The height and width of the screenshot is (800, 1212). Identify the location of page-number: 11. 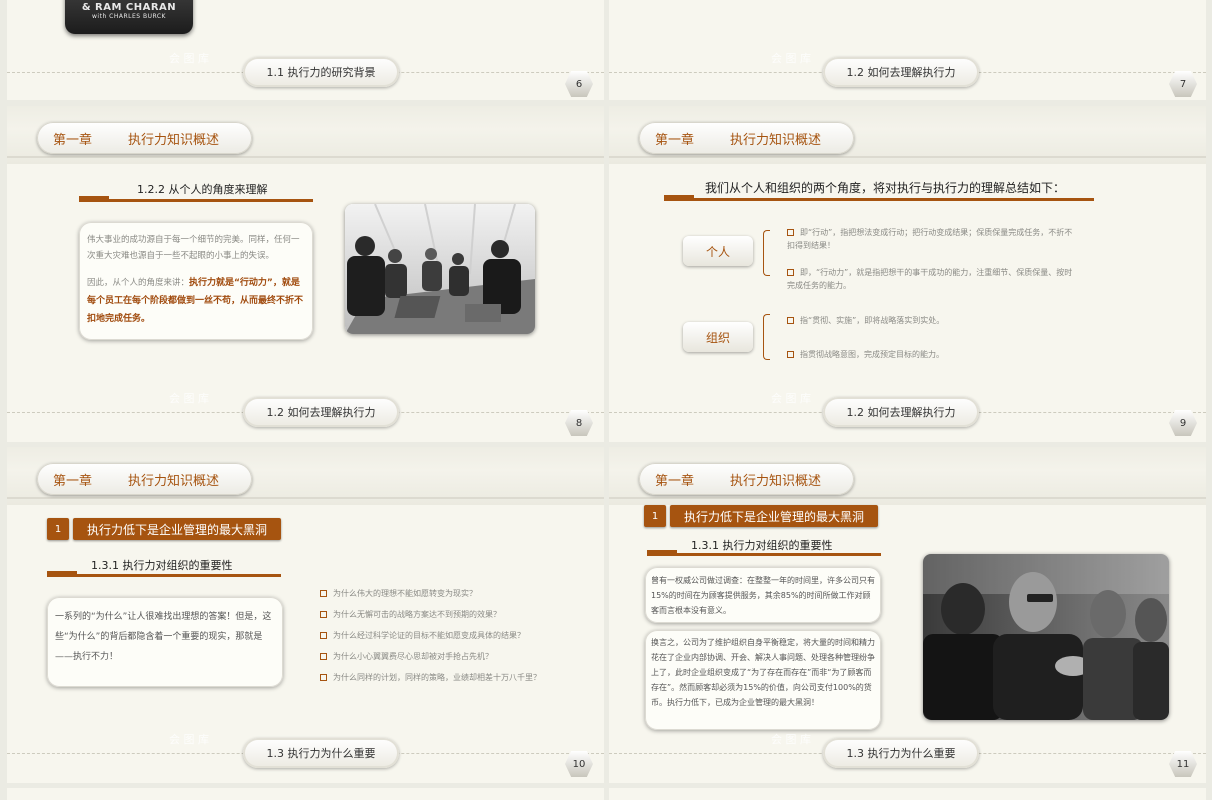
(1183, 764).